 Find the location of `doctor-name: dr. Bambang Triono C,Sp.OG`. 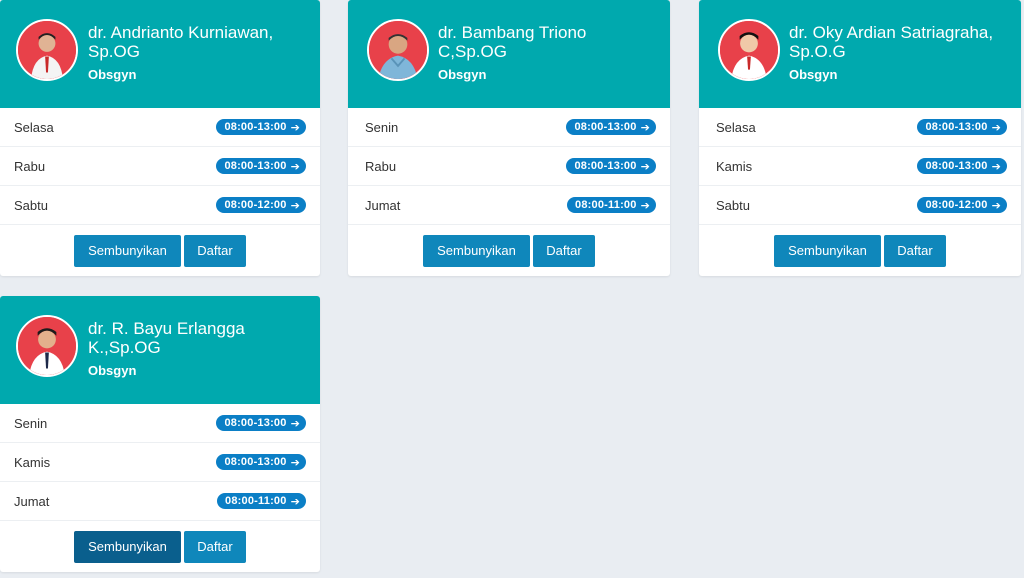

doctor-name: dr. Bambang Triono C,Sp.OG is located at coordinates (512, 42).